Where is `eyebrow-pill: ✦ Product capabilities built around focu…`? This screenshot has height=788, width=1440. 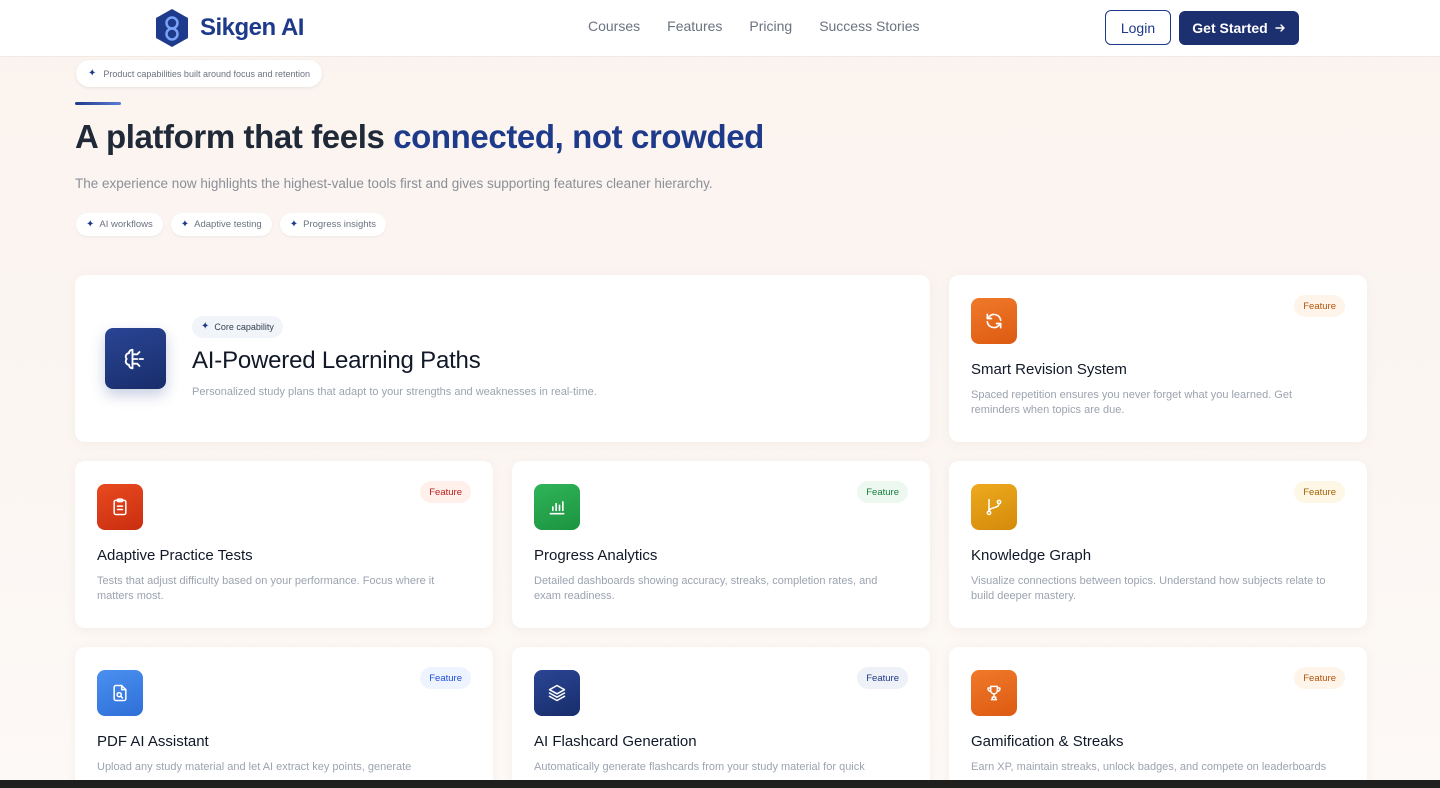 eyebrow-pill: ✦ Product capabilities built around focu… is located at coordinates (199, 73).